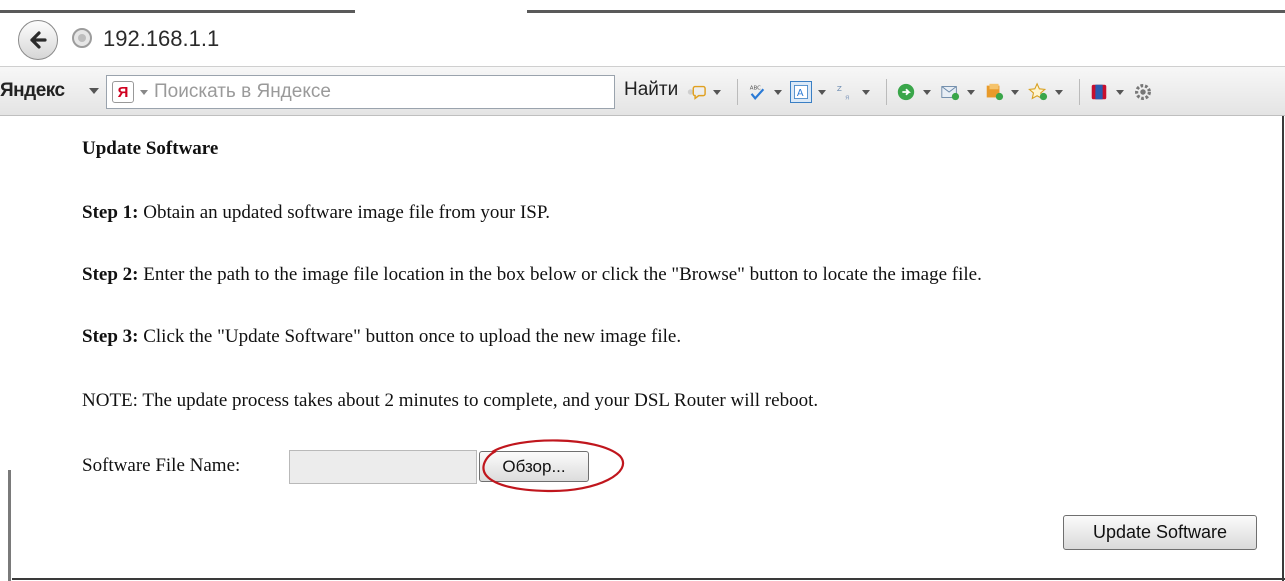 This screenshot has width=1285, height=581. I want to click on file-path-input, so click(383, 467).